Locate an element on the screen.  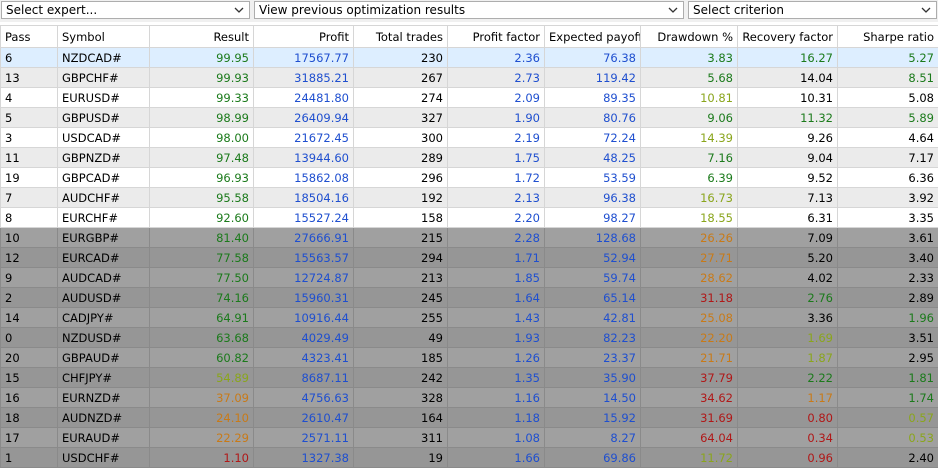
cell-dd: 37.79 is located at coordinates (689, 377).